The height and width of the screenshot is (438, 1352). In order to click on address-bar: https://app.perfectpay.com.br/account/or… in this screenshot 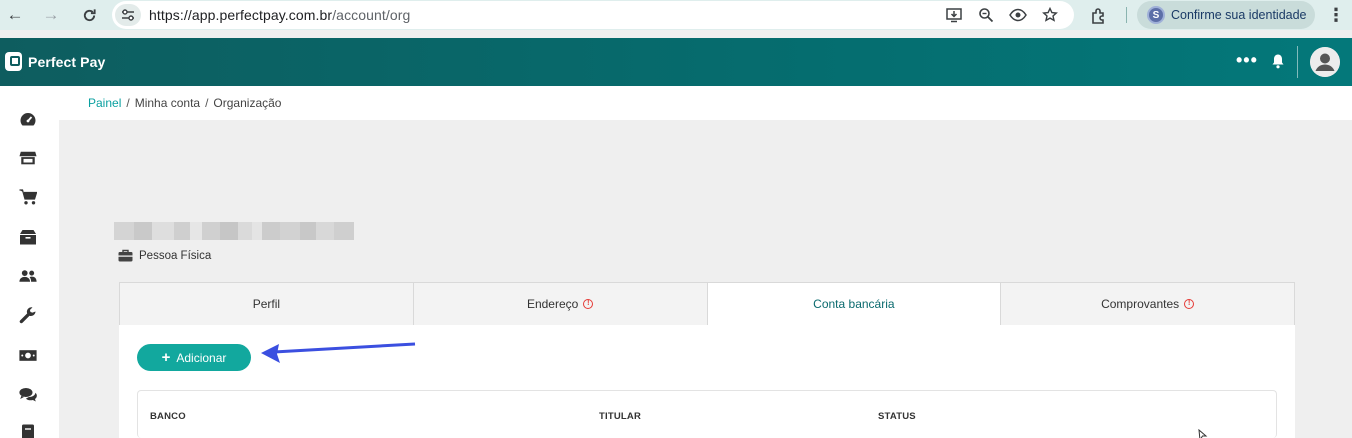, I will do `click(593, 15)`.